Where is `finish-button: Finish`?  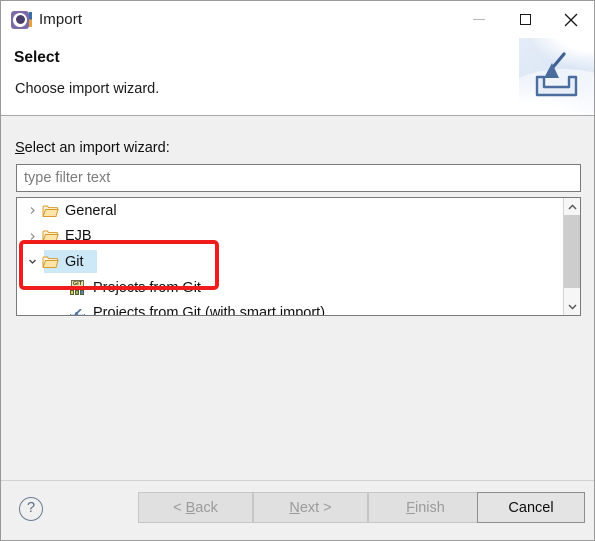 finish-button: Finish is located at coordinates (425, 507).